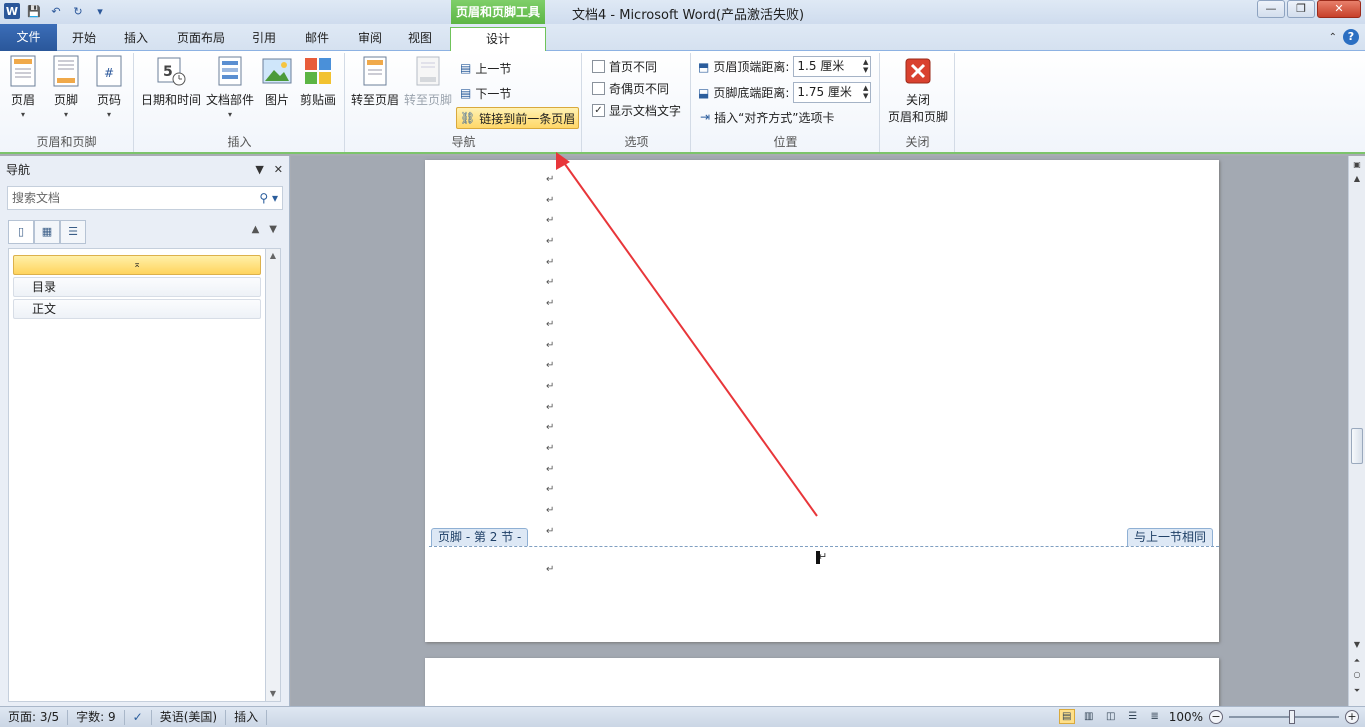 Image resolution: width=1365 pixels, height=727 pixels. I want to click on tab-insert: 插入, so click(136, 39).